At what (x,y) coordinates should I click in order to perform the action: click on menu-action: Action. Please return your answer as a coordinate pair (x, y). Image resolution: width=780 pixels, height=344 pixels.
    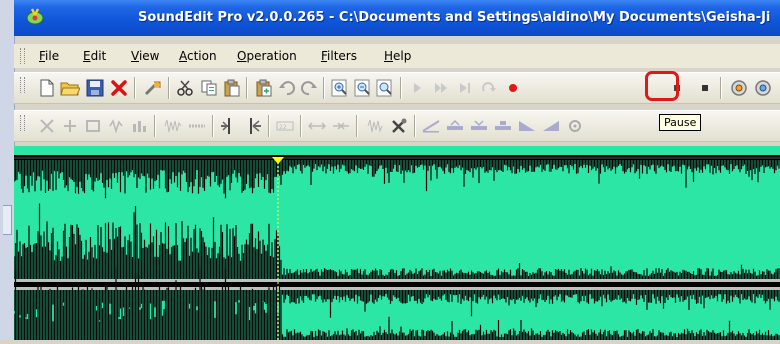
    Looking at the image, I should click on (198, 56).